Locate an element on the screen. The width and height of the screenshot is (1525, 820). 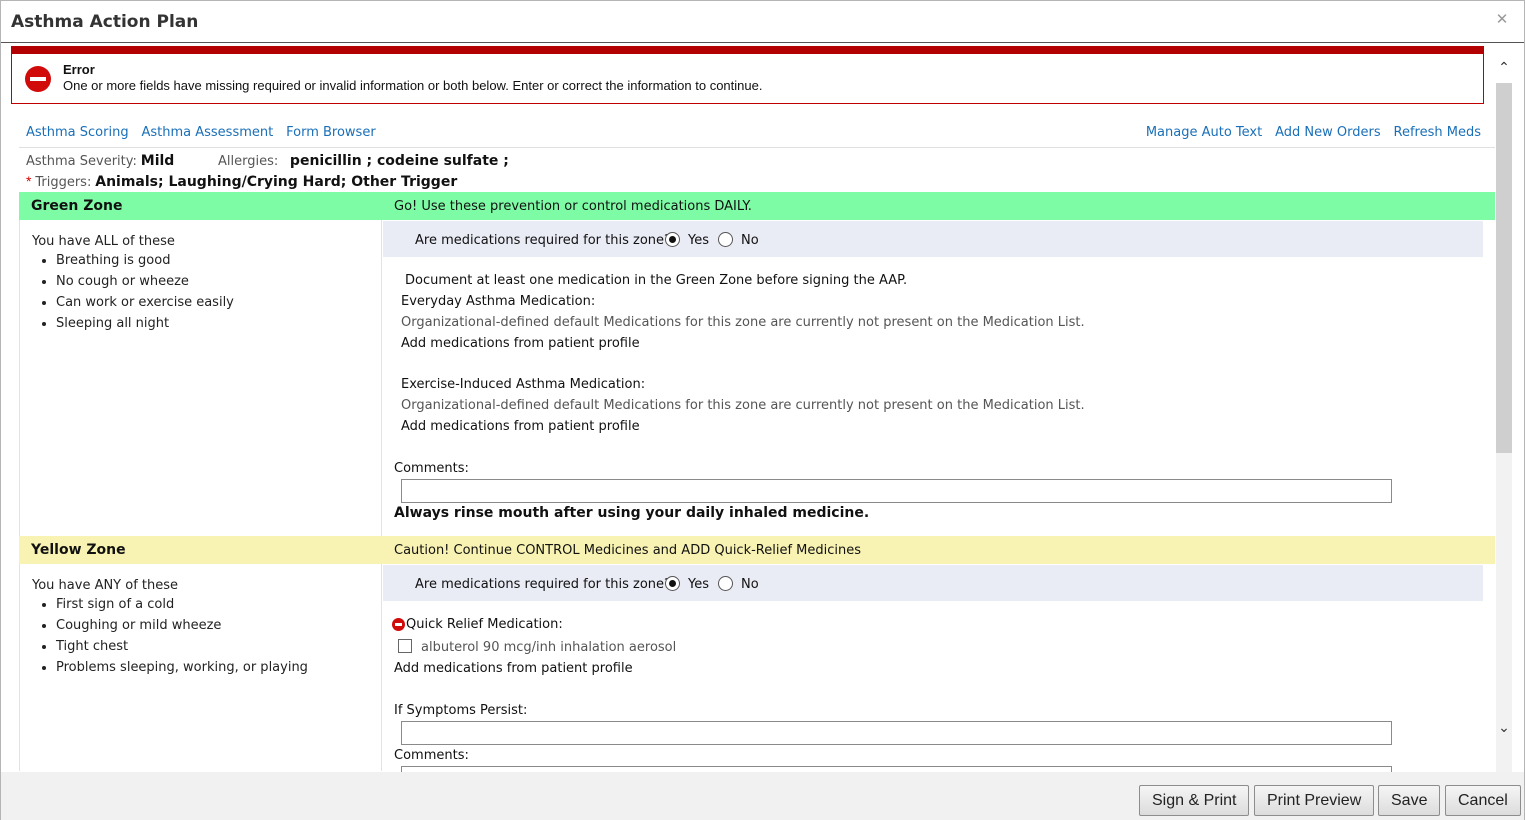
list-item: Breathing is good is located at coordinates (145, 260).